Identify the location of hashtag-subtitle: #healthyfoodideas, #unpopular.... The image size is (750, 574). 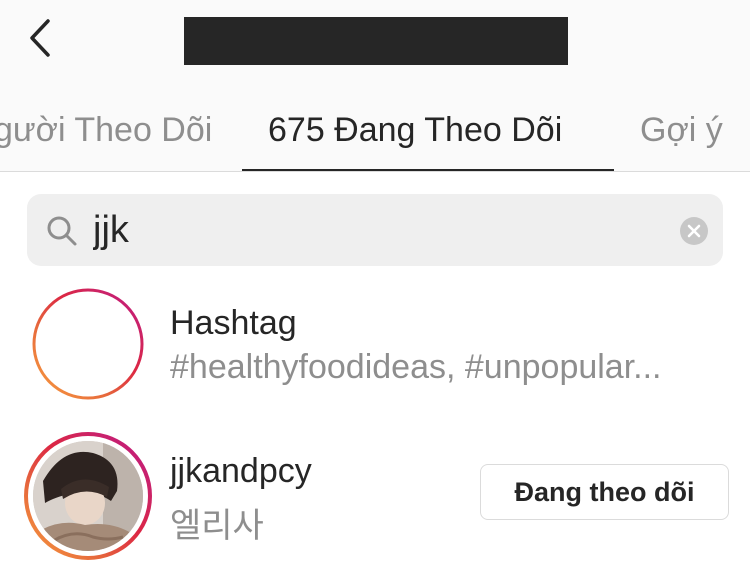
(416, 367).